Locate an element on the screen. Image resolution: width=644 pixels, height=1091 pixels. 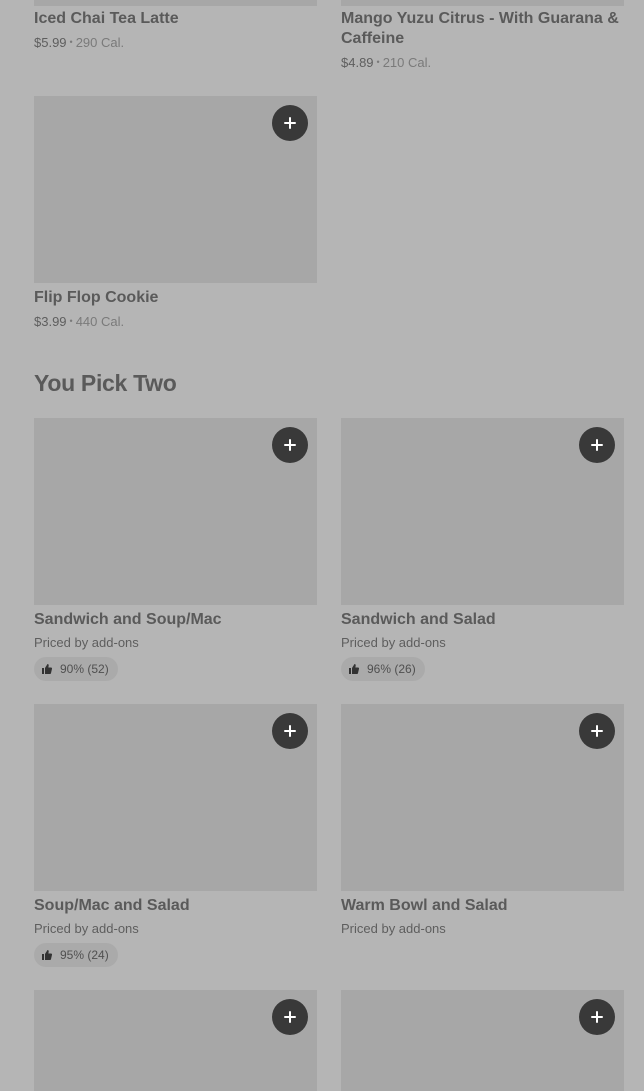
item-title: Soup/Mac and Salad is located at coordinates (112, 905).